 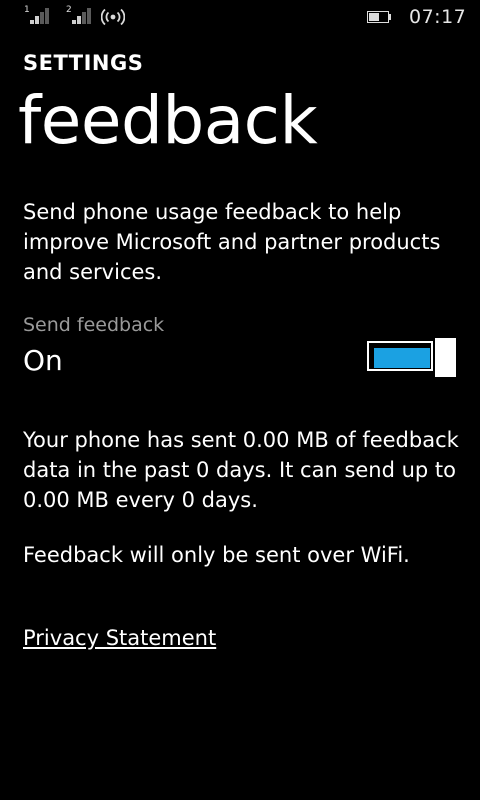 I want to click on toggle-thumb, so click(x=445, y=357).